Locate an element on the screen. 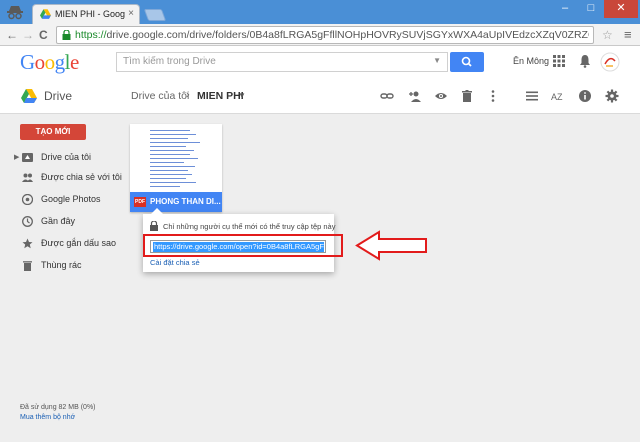 This screenshot has width=640, height=442. add-person-icon is located at coordinates (415, 96).